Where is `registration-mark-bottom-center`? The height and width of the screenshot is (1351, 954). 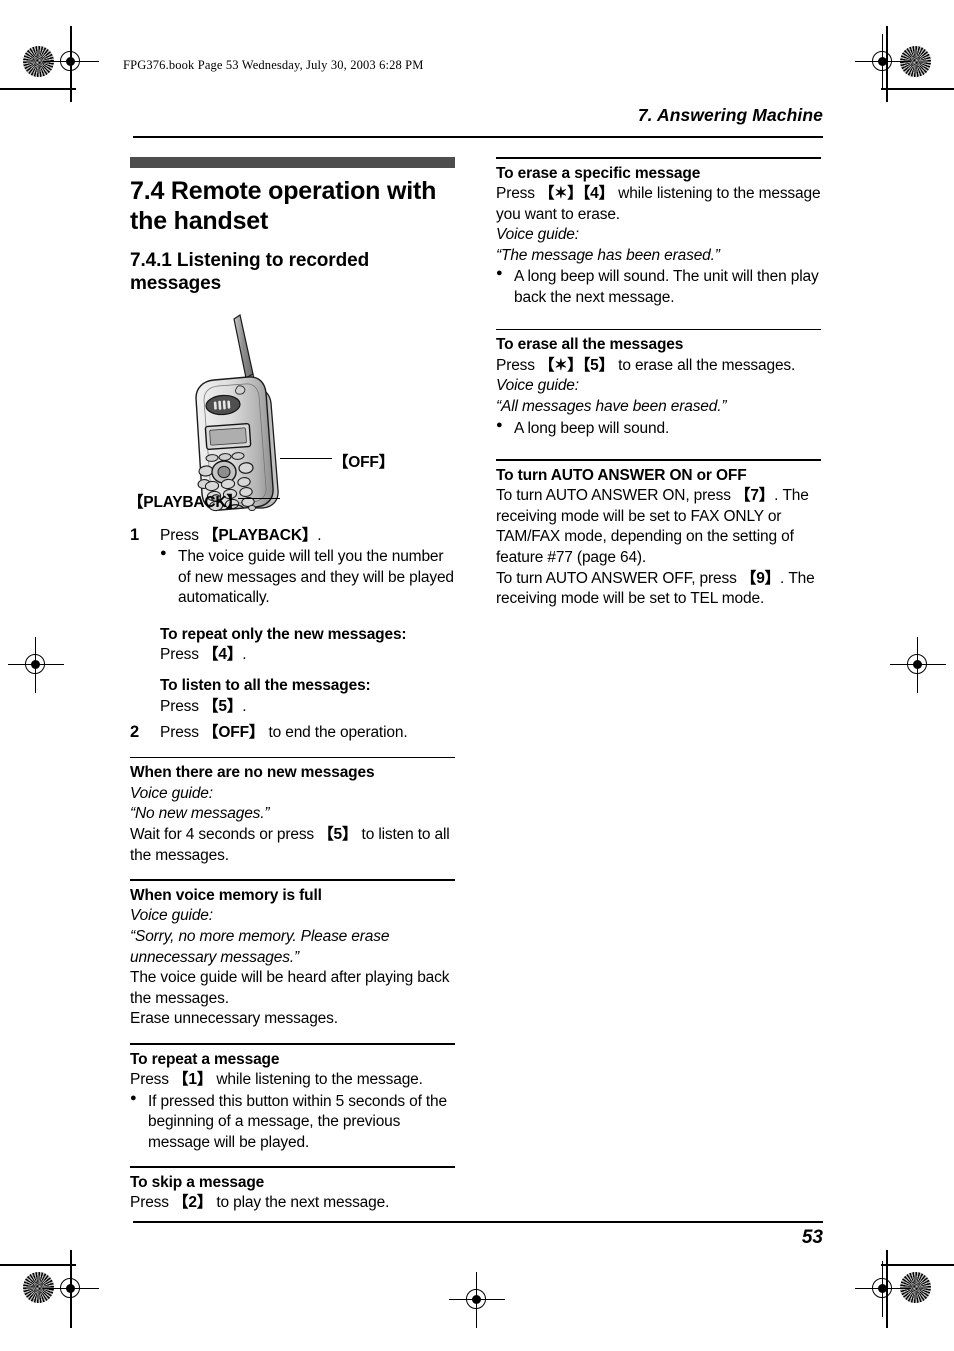 registration-mark-bottom-center is located at coordinates (477, 1300).